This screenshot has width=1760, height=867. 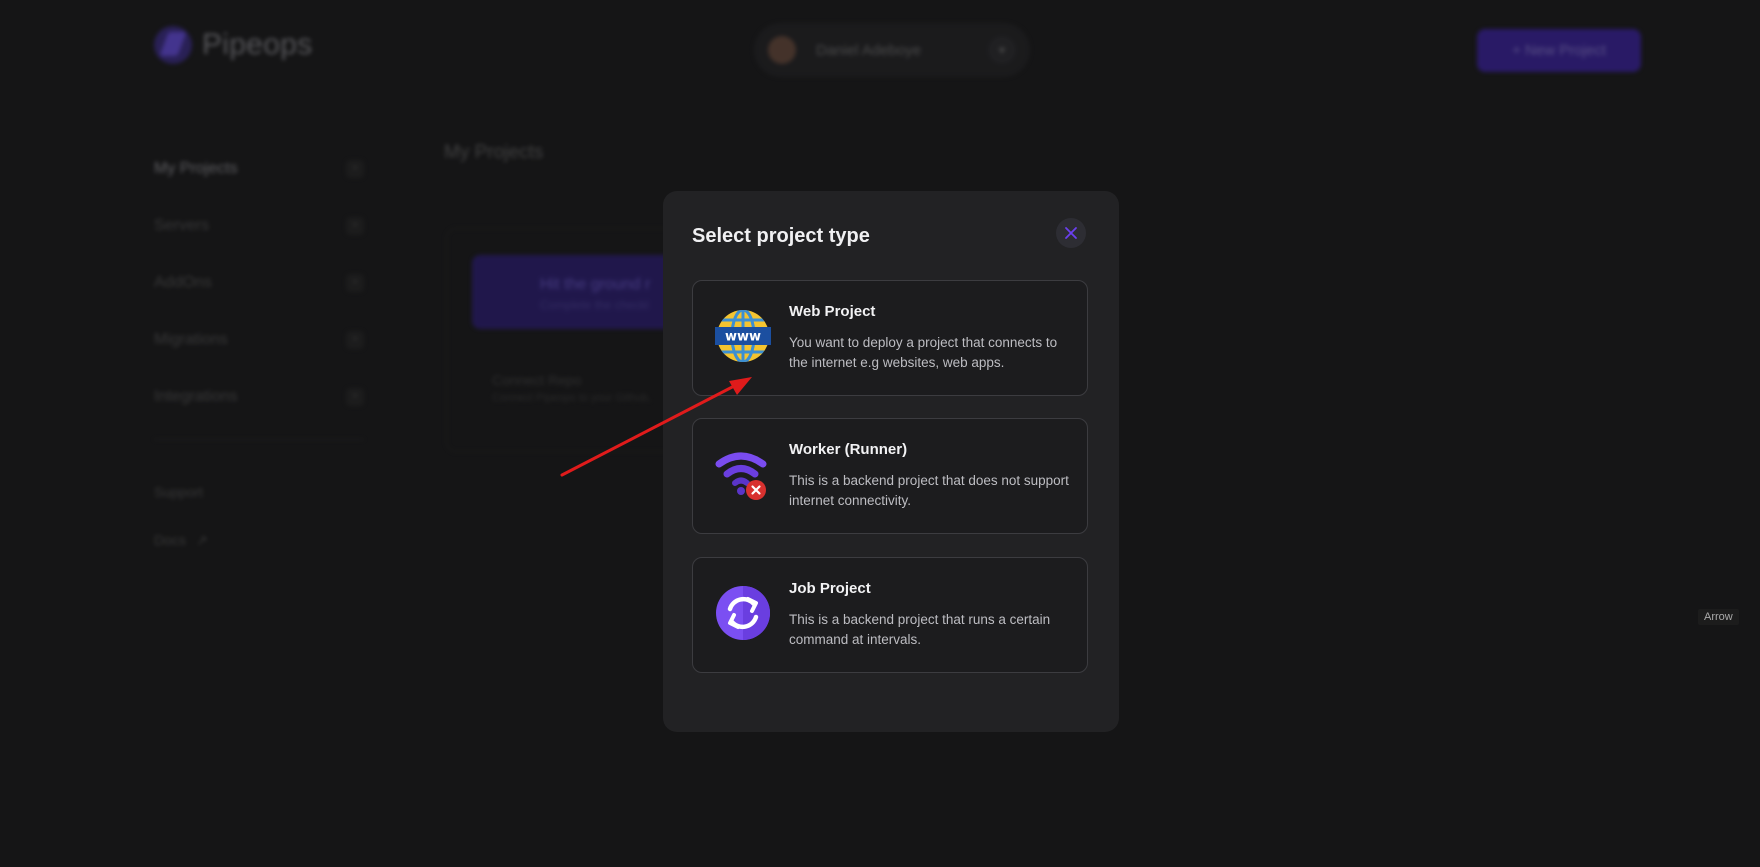 What do you see at coordinates (259, 439) in the screenshot?
I see `sidebar-divider` at bounding box center [259, 439].